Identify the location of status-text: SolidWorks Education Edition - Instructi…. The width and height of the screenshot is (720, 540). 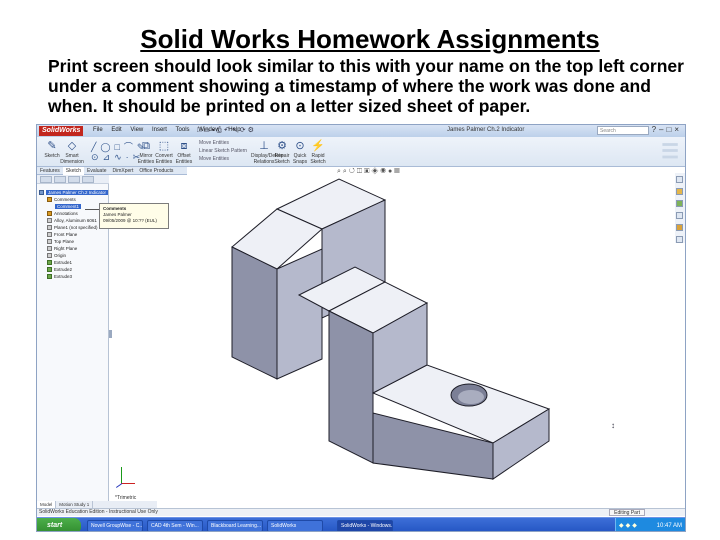
(98, 512).